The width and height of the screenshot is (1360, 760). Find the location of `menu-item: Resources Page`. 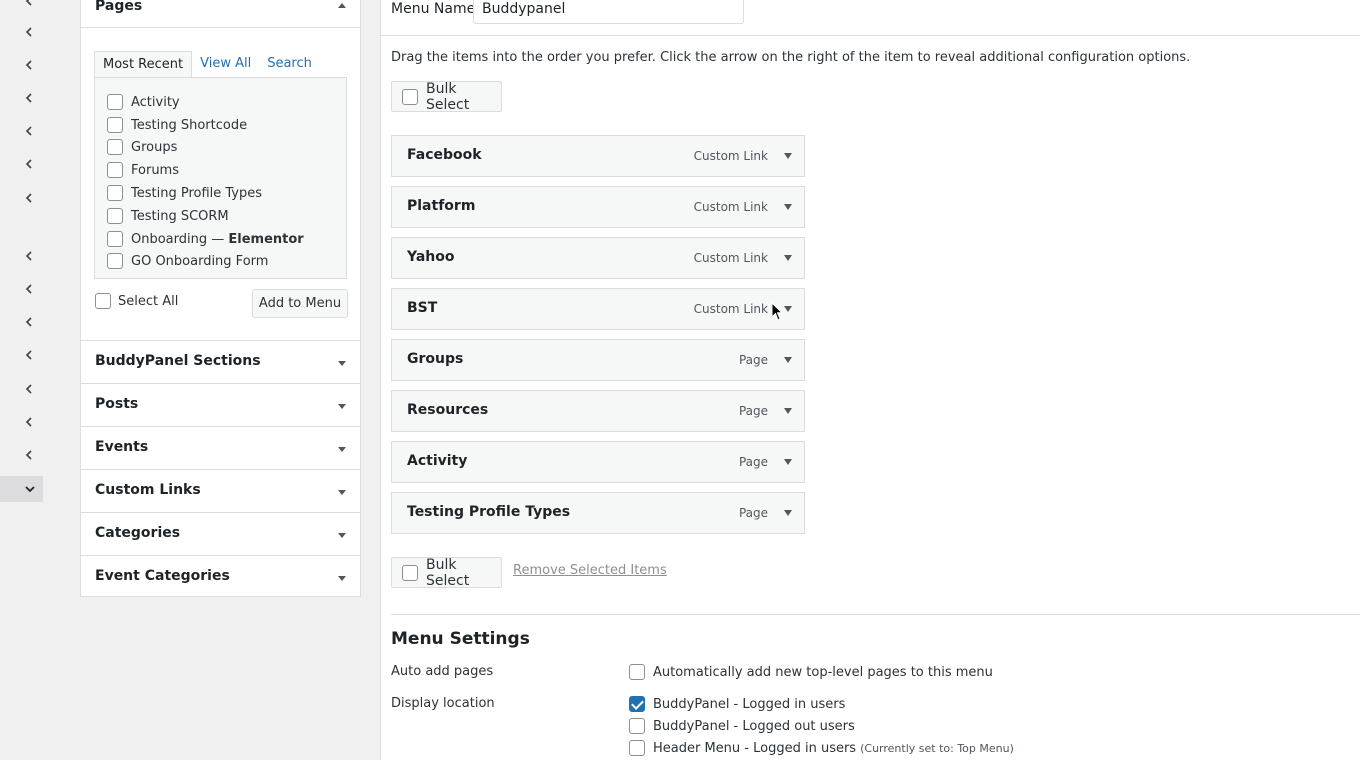

menu-item: Resources Page is located at coordinates (598, 411).